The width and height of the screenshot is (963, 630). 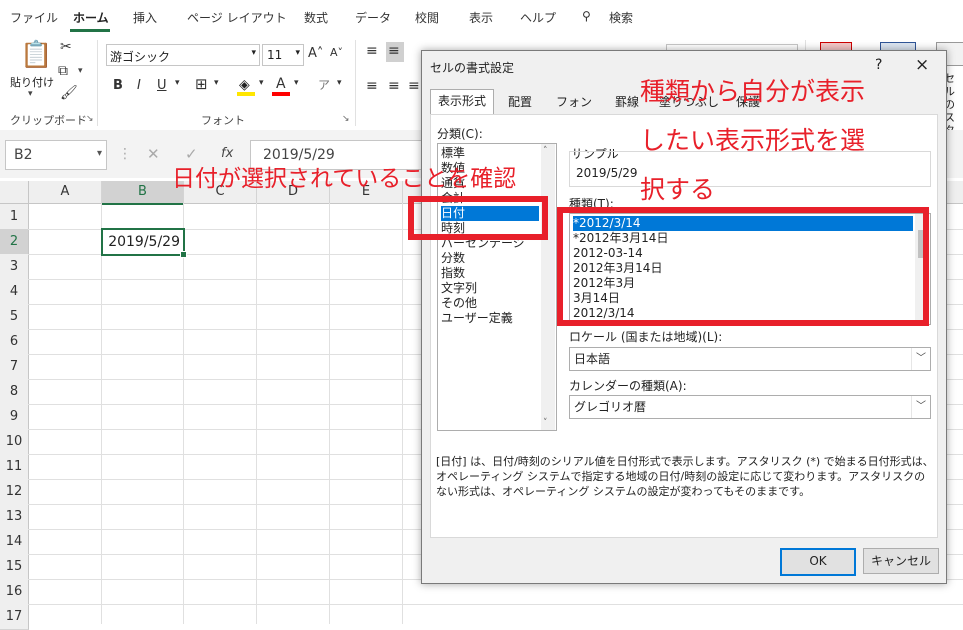 I want to click on tab-formulas: 数式, so click(x=316, y=17).